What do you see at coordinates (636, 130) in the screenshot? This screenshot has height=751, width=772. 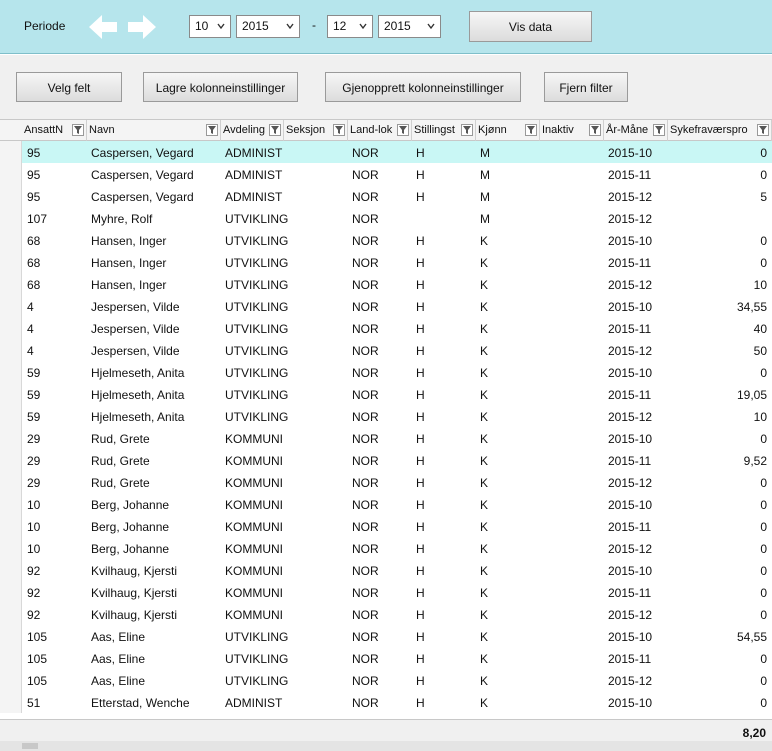 I see `column-header-ar-maned: År-Måne` at bounding box center [636, 130].